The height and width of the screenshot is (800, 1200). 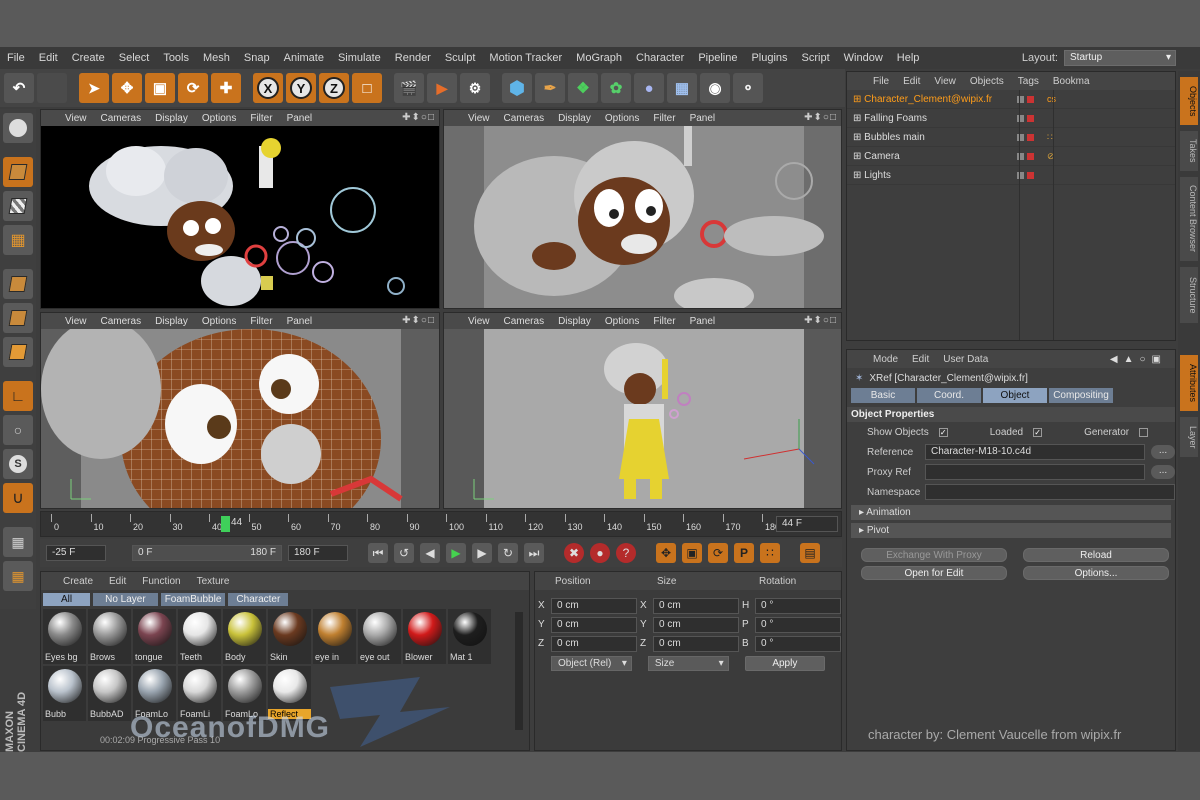 I want to click on menu-pipeline: Pipeline, so click(x=717, y=58).